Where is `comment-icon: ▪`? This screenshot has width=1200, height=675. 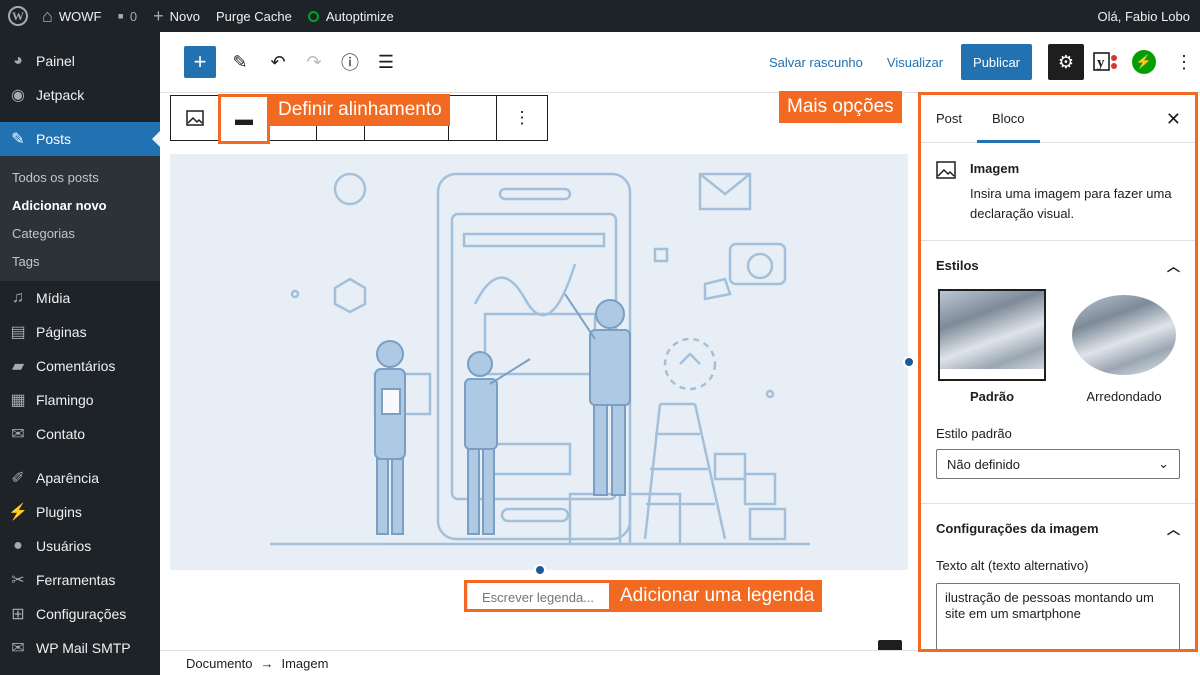 comment-icon: ▪ is located at coordinates (120, 16).